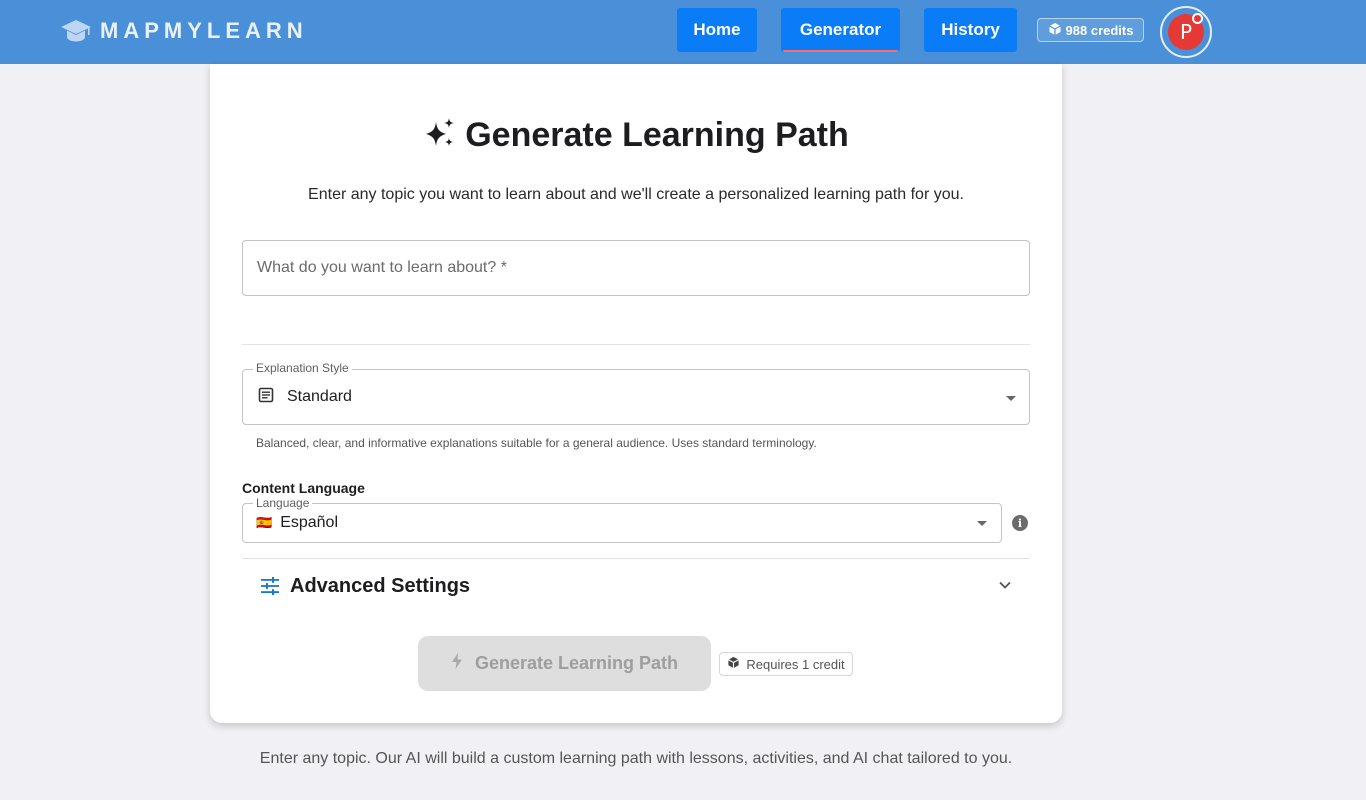 This screenshot has height=800, width=1366. Describe the element at coordinates (204, 30) in the screenshot. I see `brand-name: MAPMYLEARN` at that location.